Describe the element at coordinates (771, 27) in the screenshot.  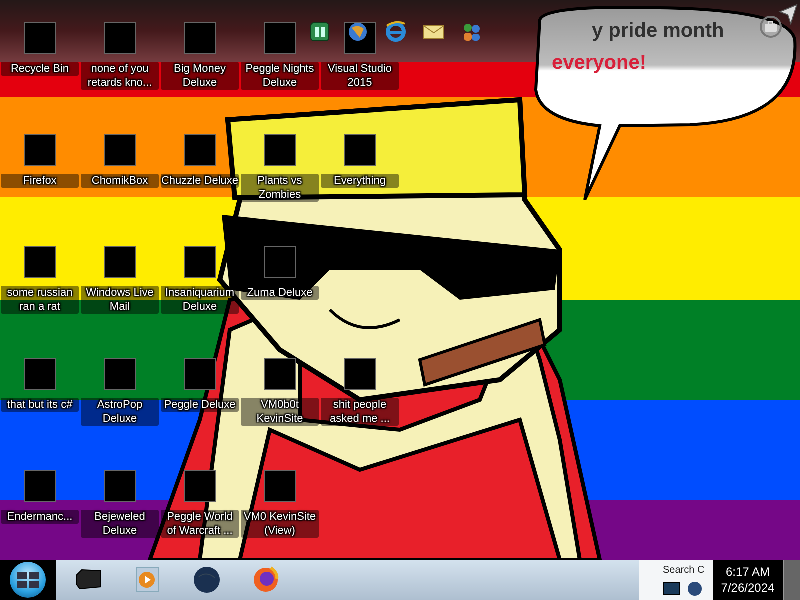
I see `briefcase-icon` at that location.